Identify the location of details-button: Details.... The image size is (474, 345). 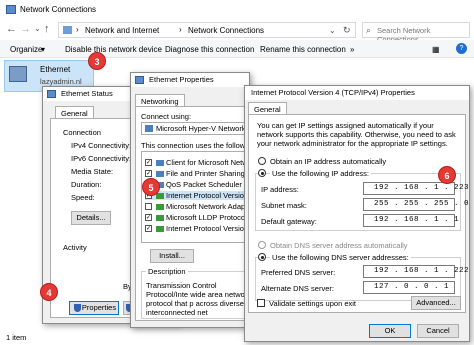
(91, 218).